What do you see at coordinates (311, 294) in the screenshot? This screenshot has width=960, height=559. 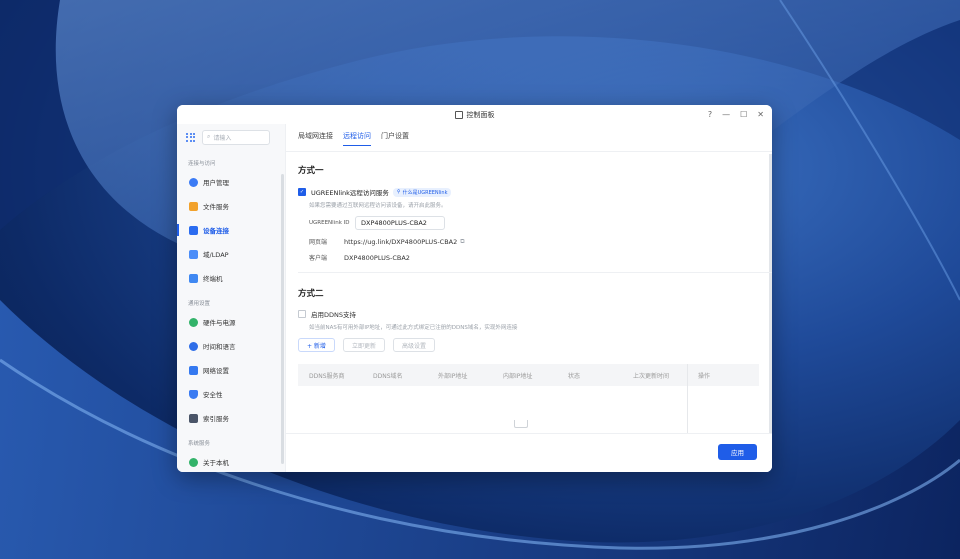 I see `method2-title: 方式二` at bounding box center [311, 294].